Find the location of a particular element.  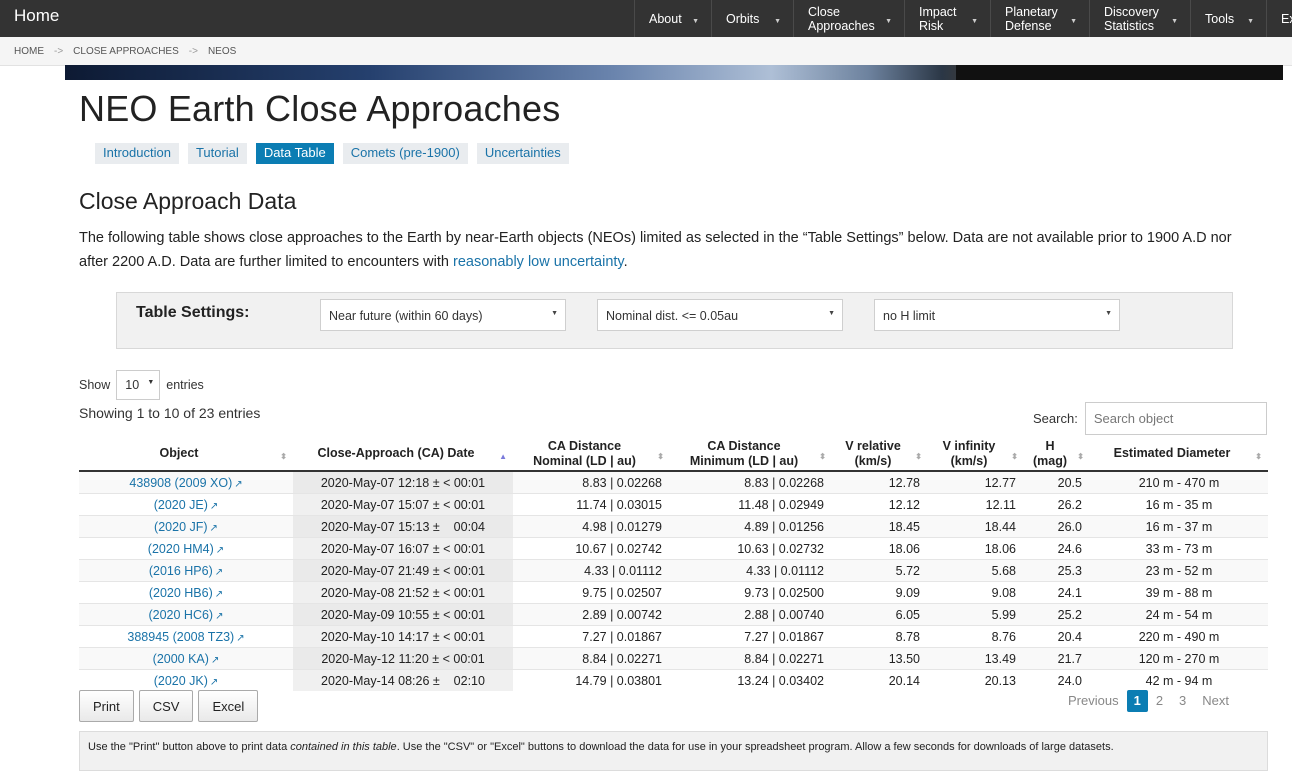

col-h-mag: H (mag) ⬍ is located at coordinates (1057, 453).